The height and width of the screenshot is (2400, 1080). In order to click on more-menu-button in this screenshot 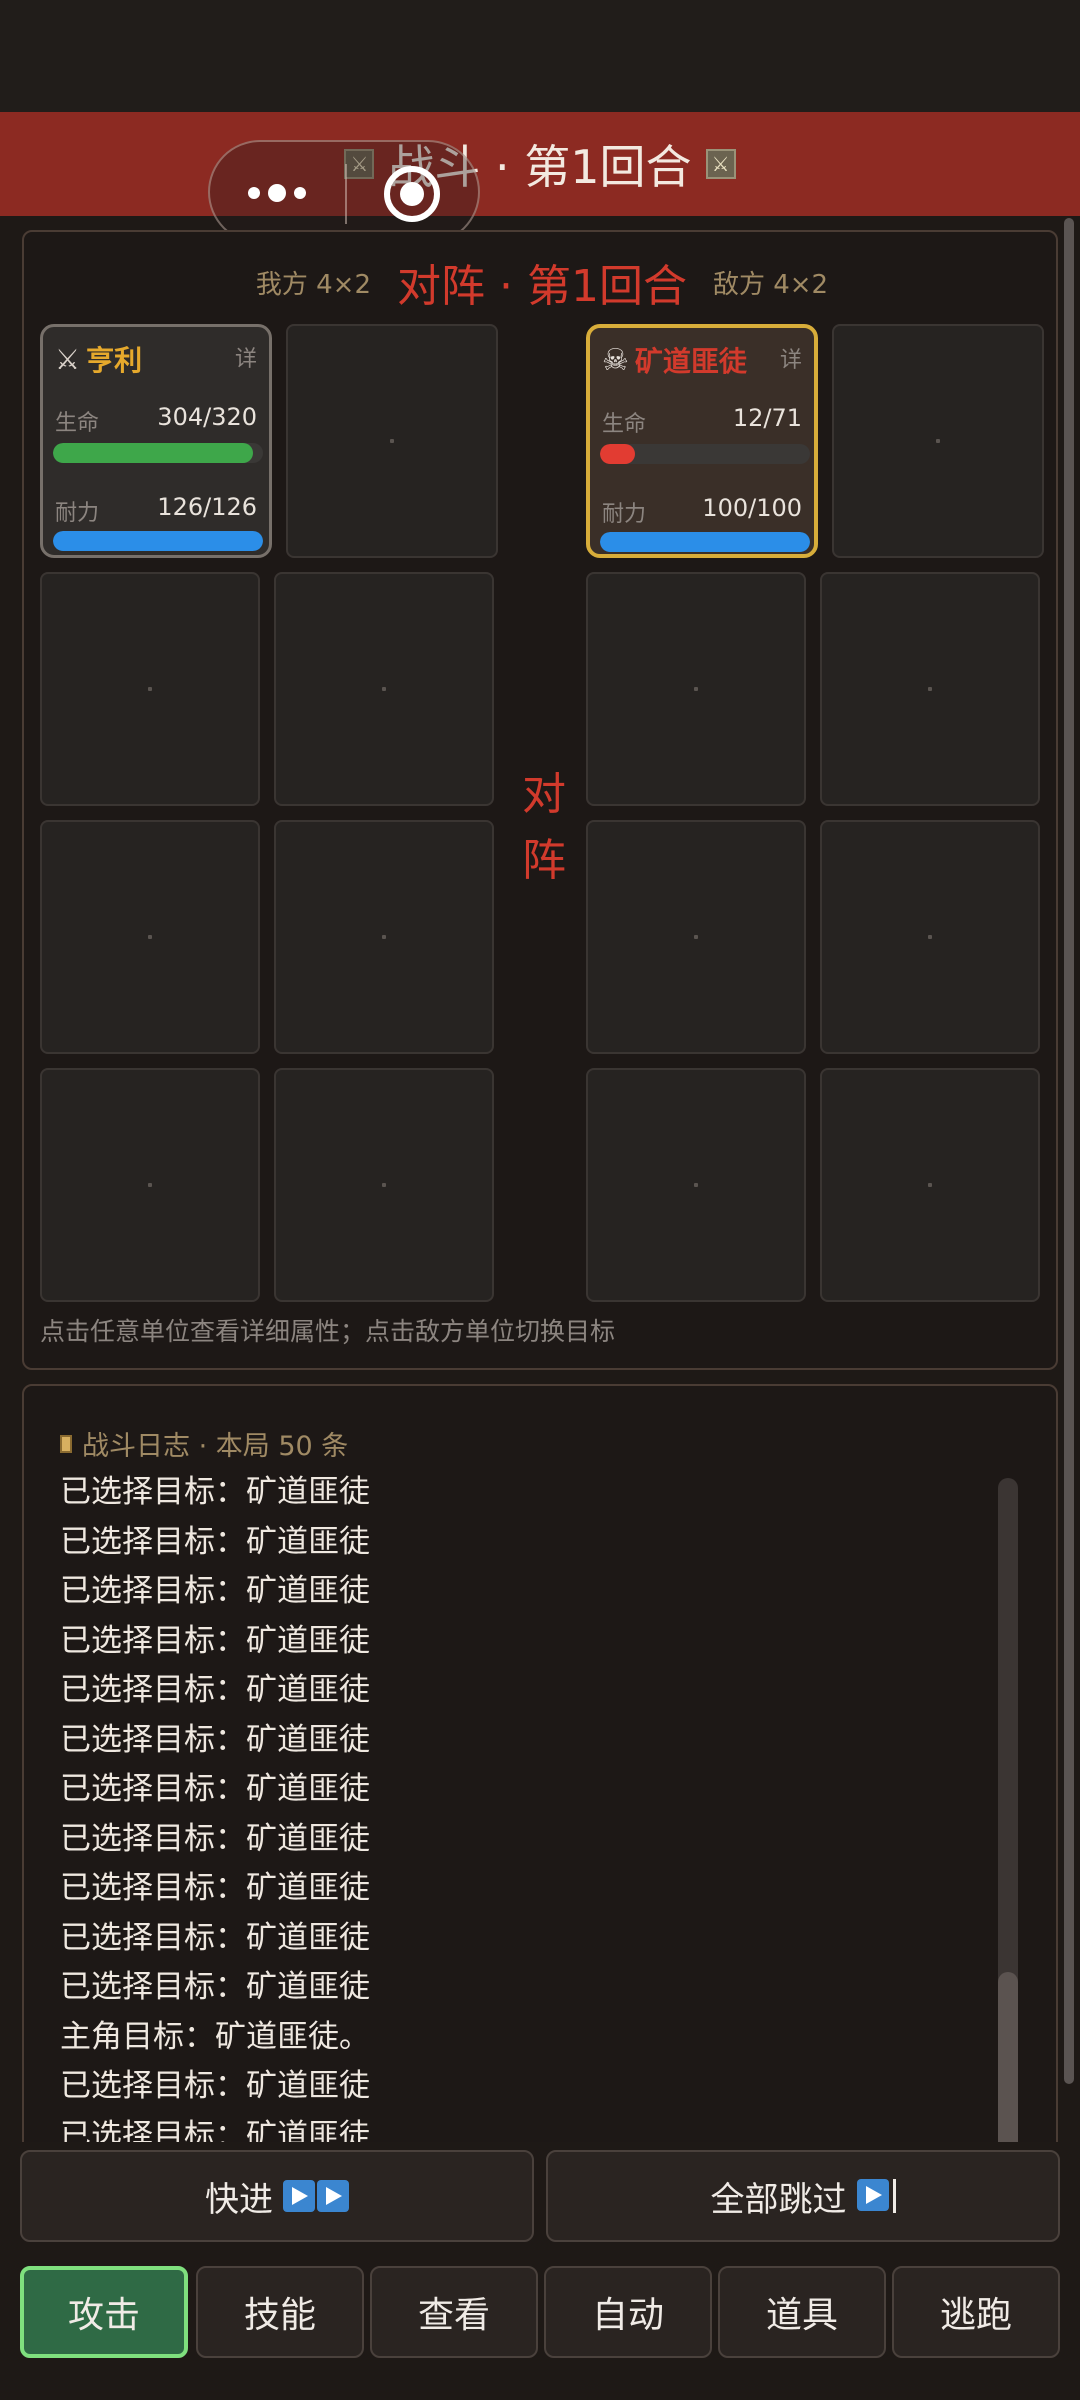, I will do `click(298, 193)`.